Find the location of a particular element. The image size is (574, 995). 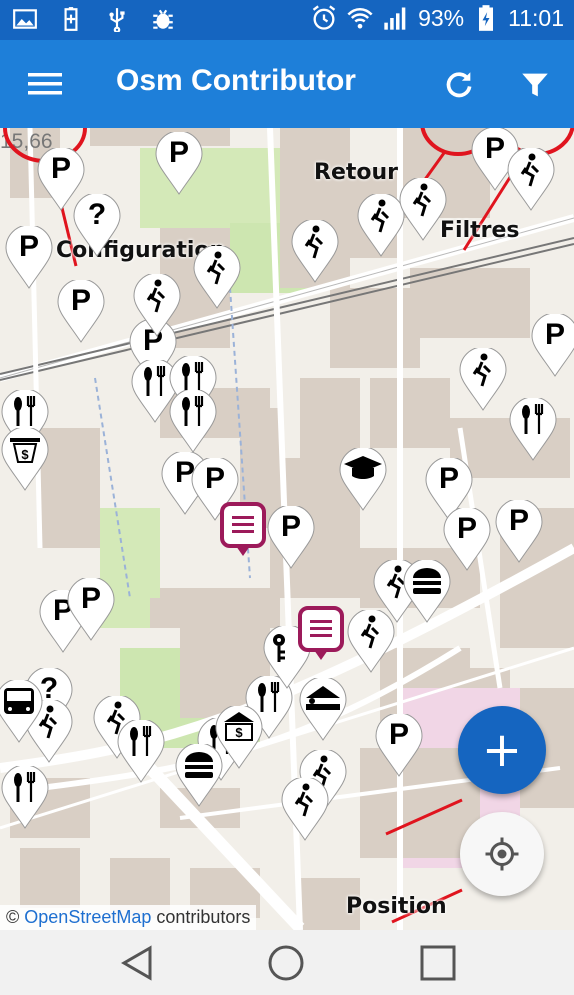

unknown-poi-pin: ? is located at coordinates (97, 225).